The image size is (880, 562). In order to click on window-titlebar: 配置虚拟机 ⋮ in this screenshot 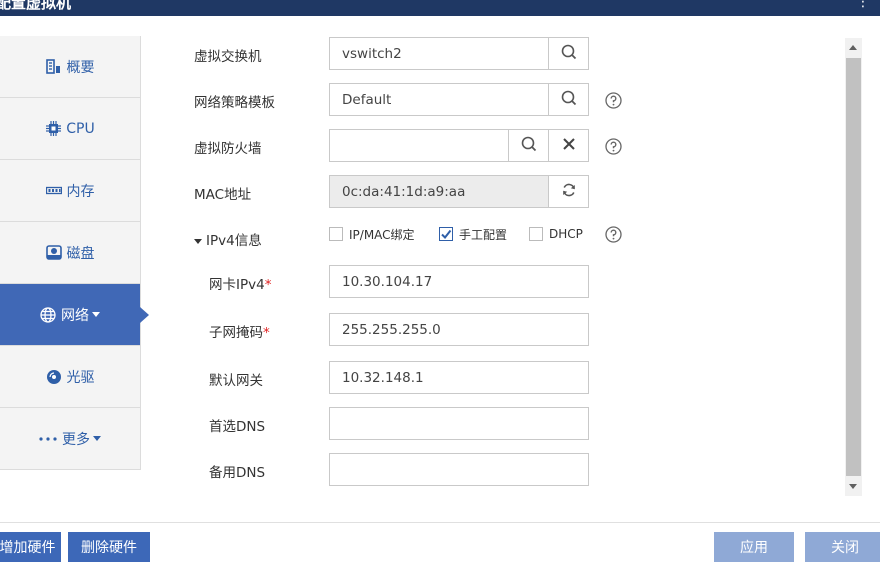, I will do `click(440, 8)`.